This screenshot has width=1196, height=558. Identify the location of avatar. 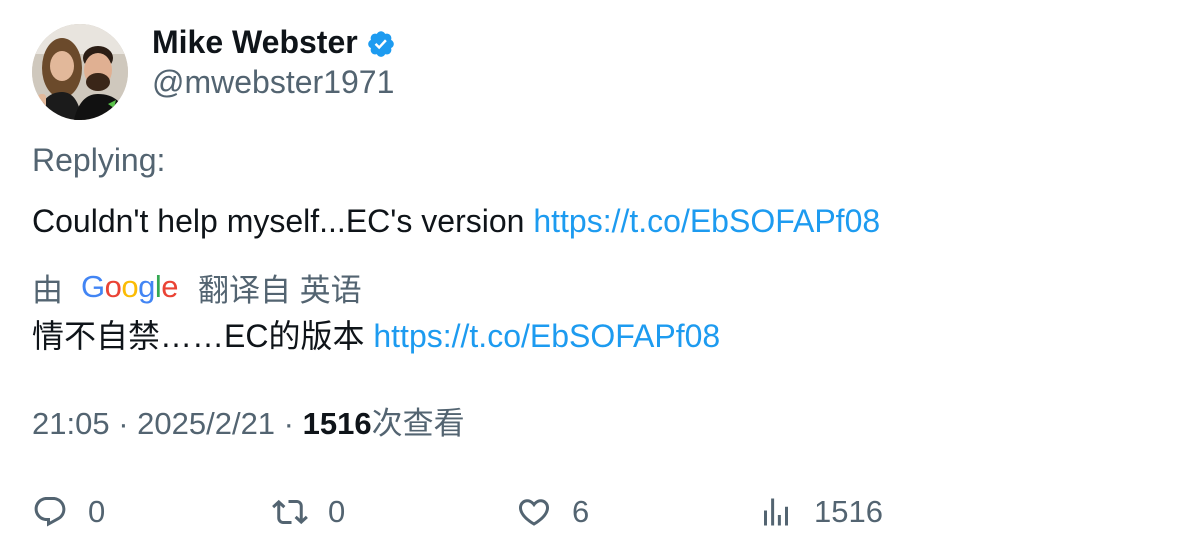
(80, 72).